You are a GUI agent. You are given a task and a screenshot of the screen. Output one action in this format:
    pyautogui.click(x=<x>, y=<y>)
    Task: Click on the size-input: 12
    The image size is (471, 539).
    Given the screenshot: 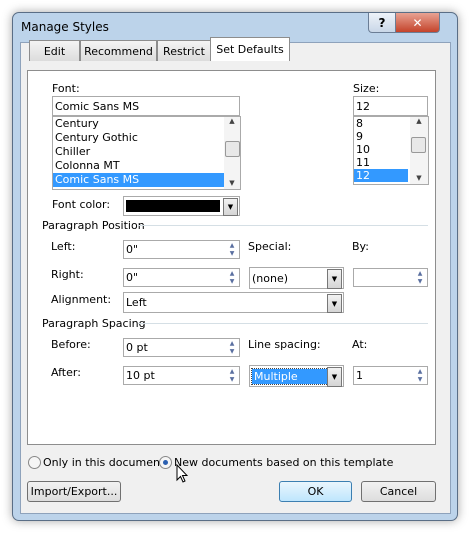 What is the action you would take?
    pyautogui.click(x=390, y=106)
    